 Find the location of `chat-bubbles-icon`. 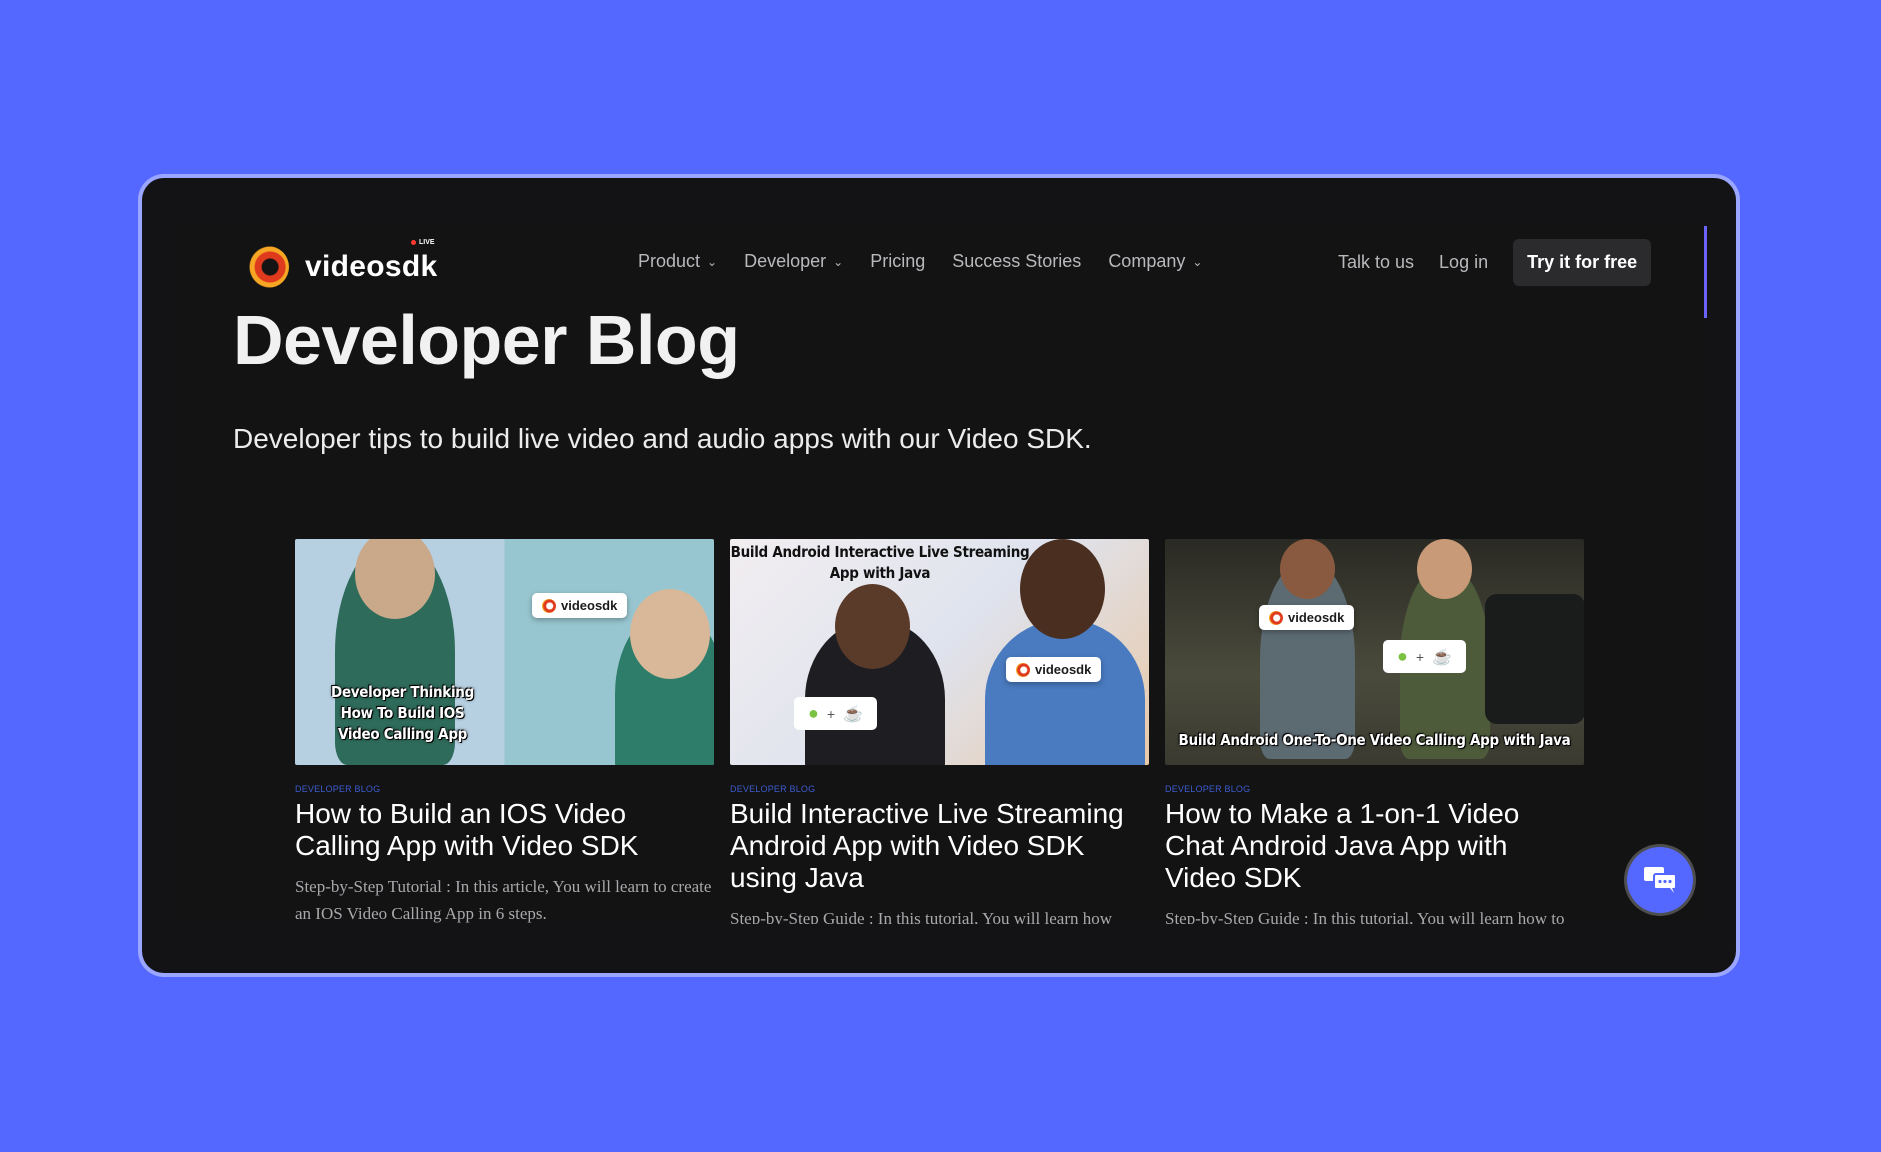

chat-bubbles-icon is located at coordinates (1660, 880).